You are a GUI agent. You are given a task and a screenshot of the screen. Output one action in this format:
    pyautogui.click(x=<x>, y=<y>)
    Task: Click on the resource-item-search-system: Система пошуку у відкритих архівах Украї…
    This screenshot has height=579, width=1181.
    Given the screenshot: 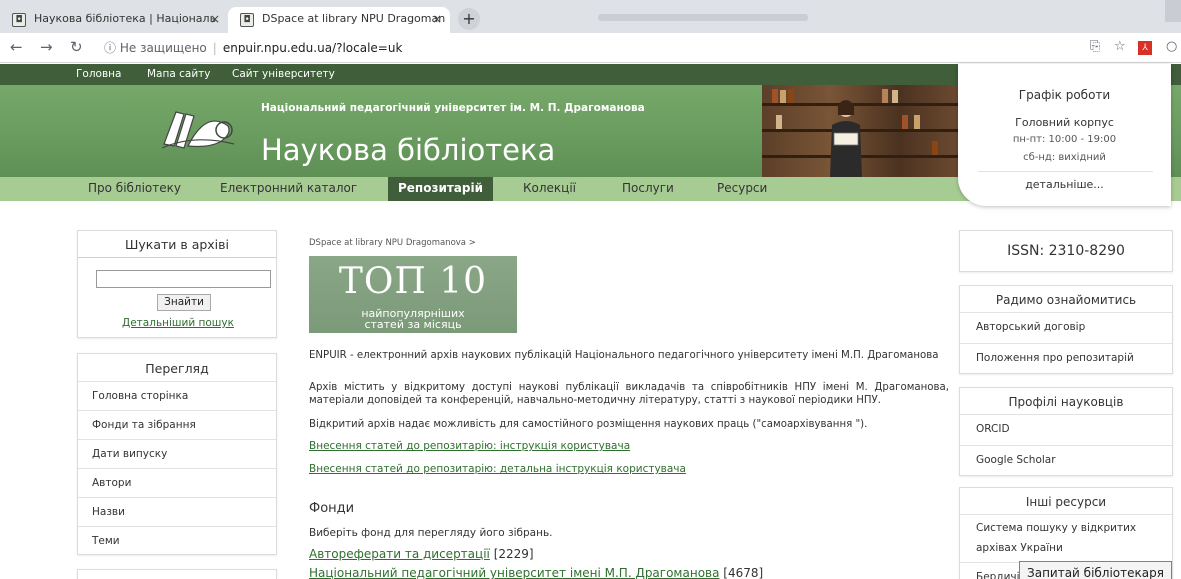 What is the action you would take?
    pyautogui.click(x=1066, y=538)
    